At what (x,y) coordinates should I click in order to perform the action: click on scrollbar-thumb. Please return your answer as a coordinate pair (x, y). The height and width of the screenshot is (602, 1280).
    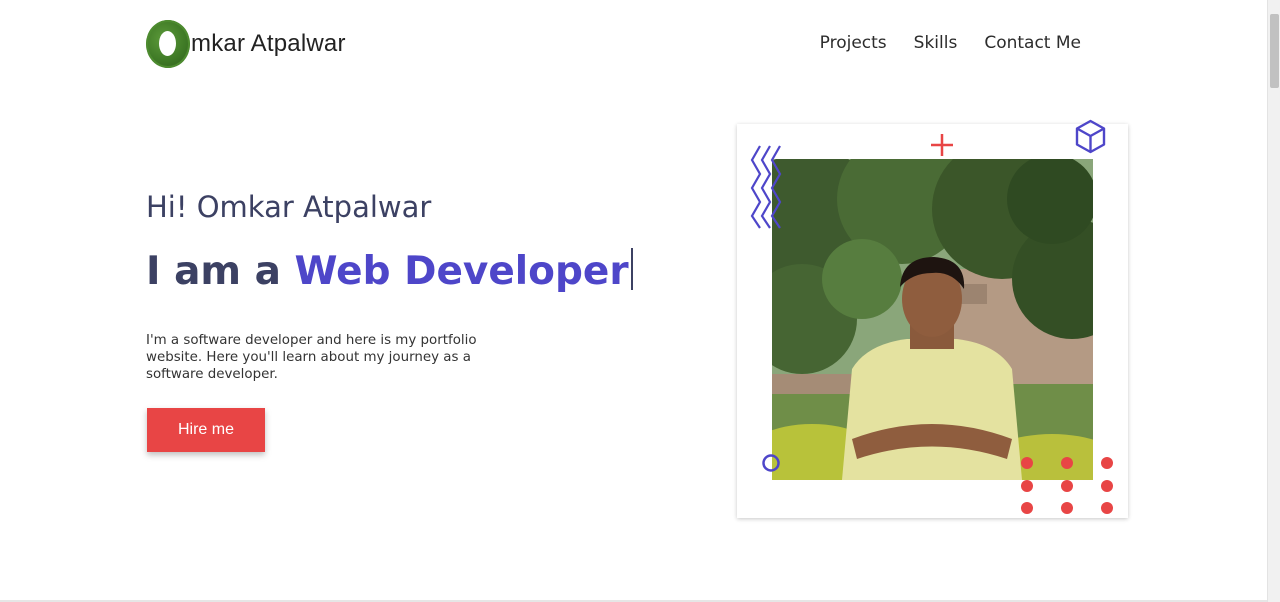
    Looking at the image, I should click on (1274, 51).